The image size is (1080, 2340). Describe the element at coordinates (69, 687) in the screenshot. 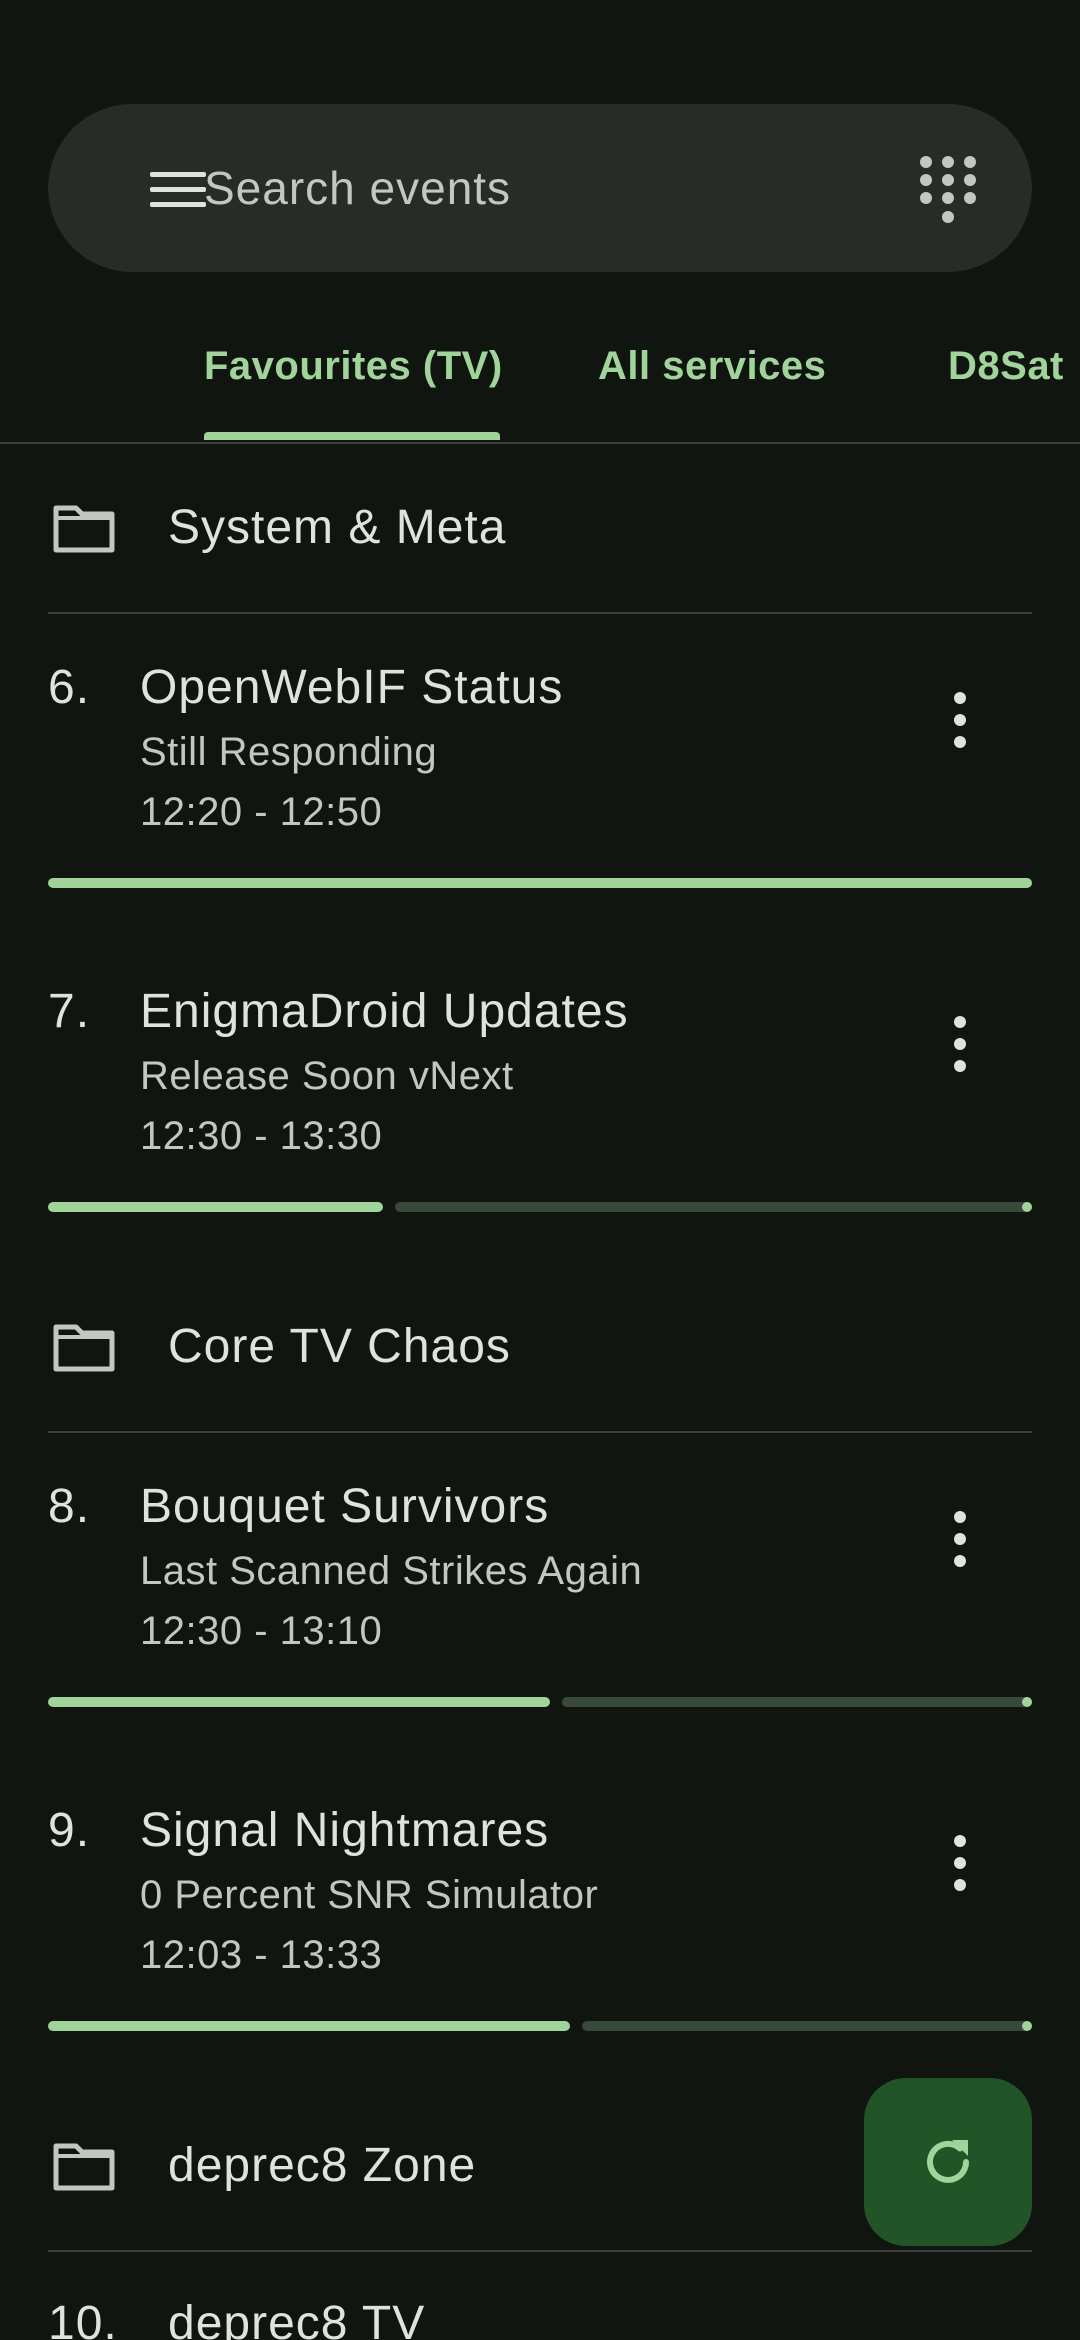

I see `event-number: 6.` at that location.